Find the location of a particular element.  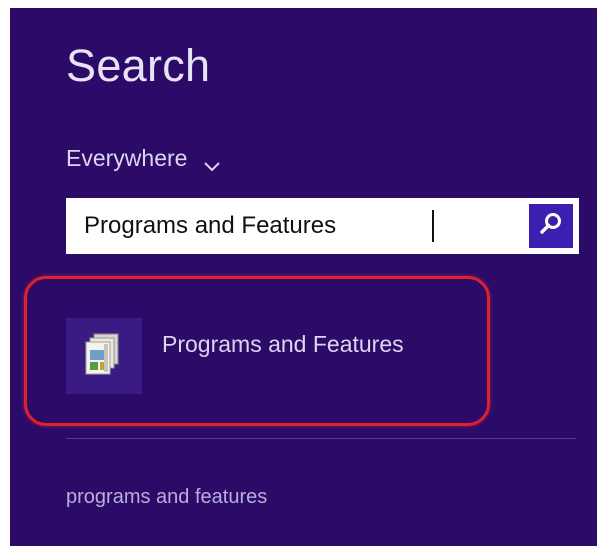

search-suggestion: programs and features is located at coordinates (166, 497).